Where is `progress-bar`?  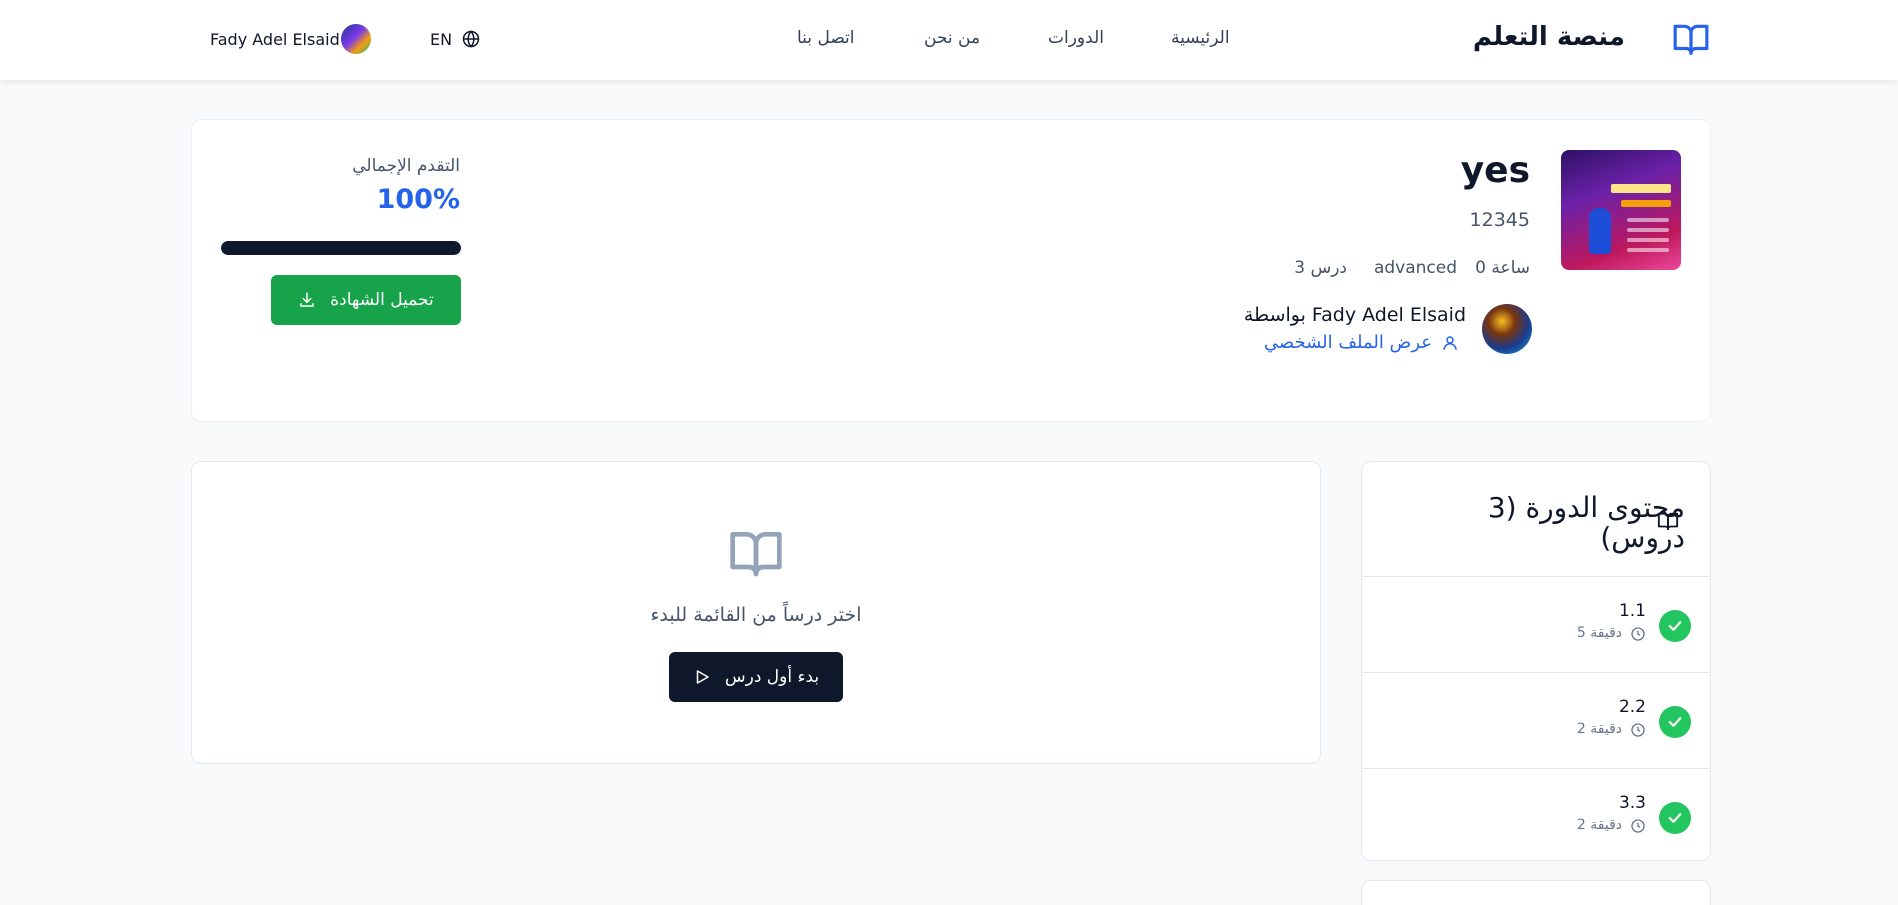 progress-bar is located at coordinates (341, 248).